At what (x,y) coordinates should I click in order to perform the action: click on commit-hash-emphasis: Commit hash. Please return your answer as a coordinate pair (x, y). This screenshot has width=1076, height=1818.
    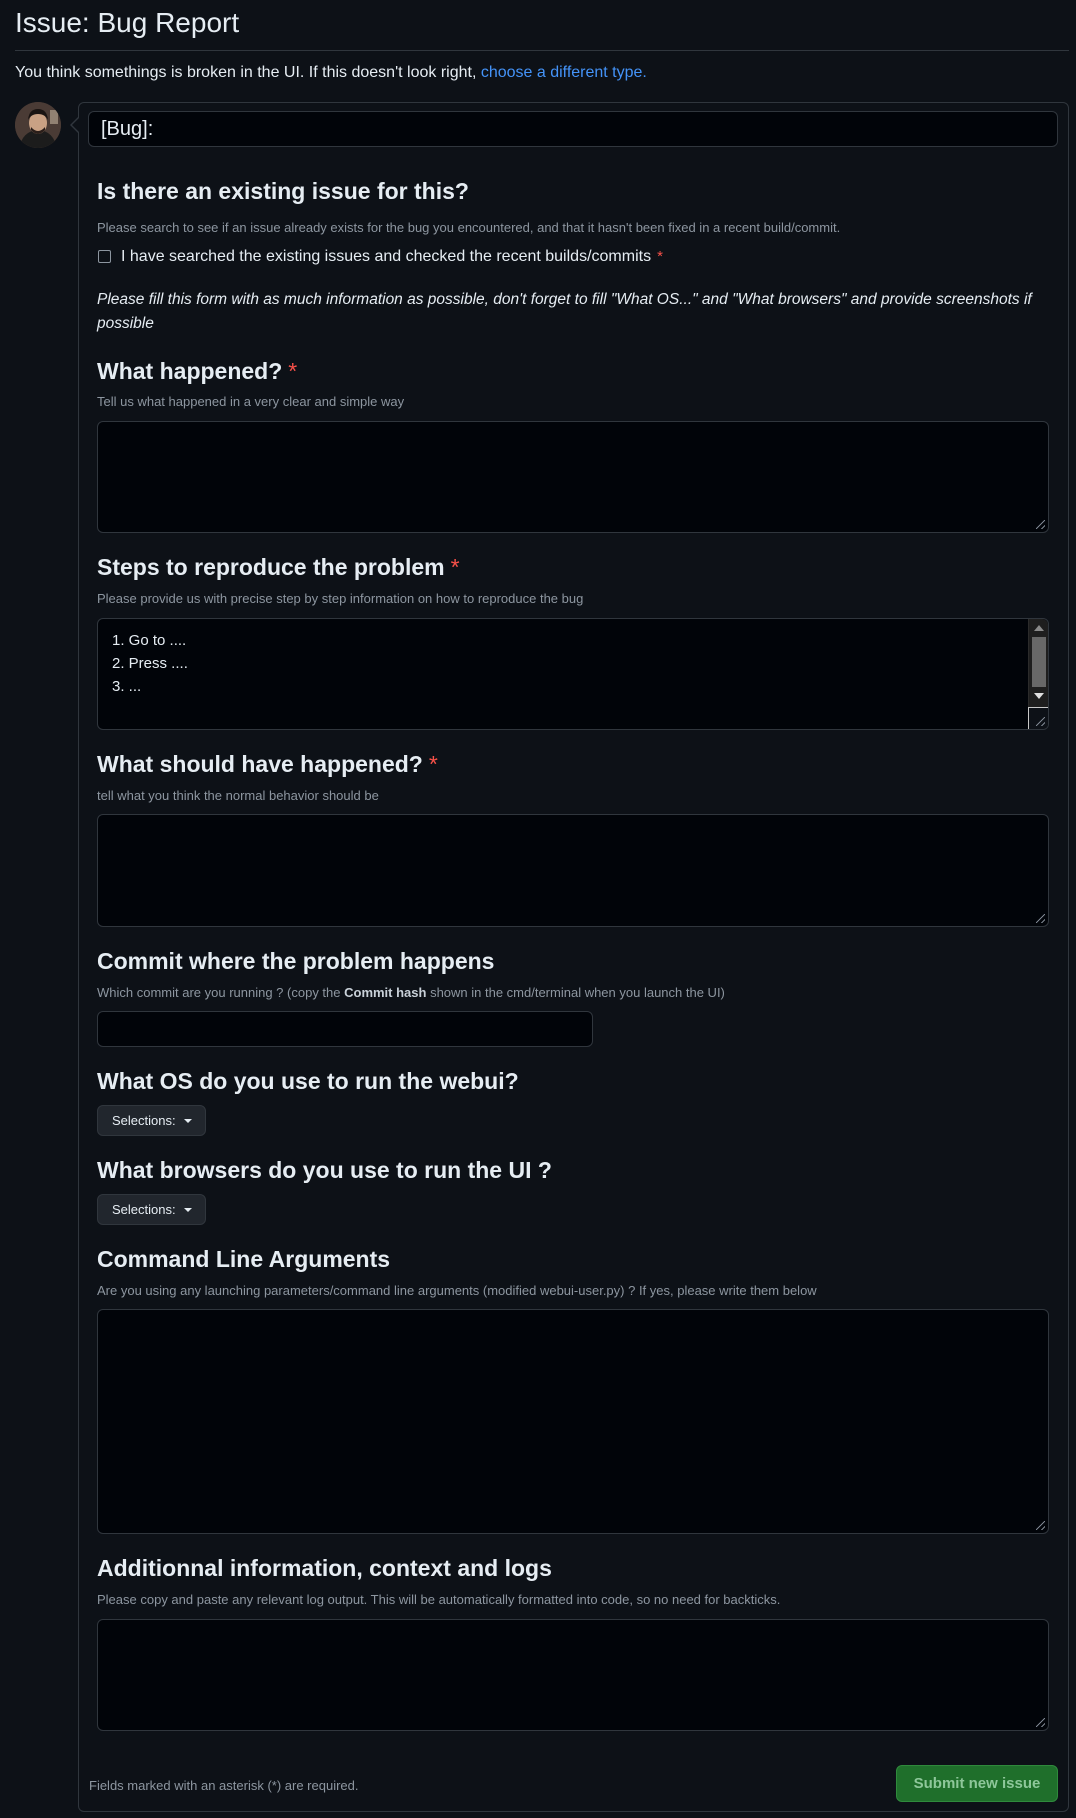
    Looking at the image, I should click on (385, 992).